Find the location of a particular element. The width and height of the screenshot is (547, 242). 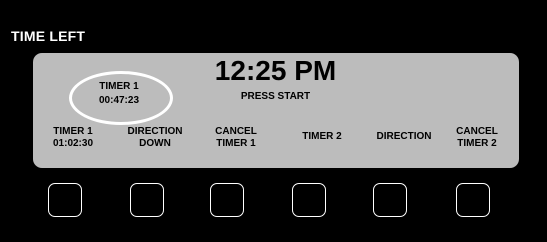

softkey-label-1: TIMER 1 01:02:30 is located at coordinates (73, 138).